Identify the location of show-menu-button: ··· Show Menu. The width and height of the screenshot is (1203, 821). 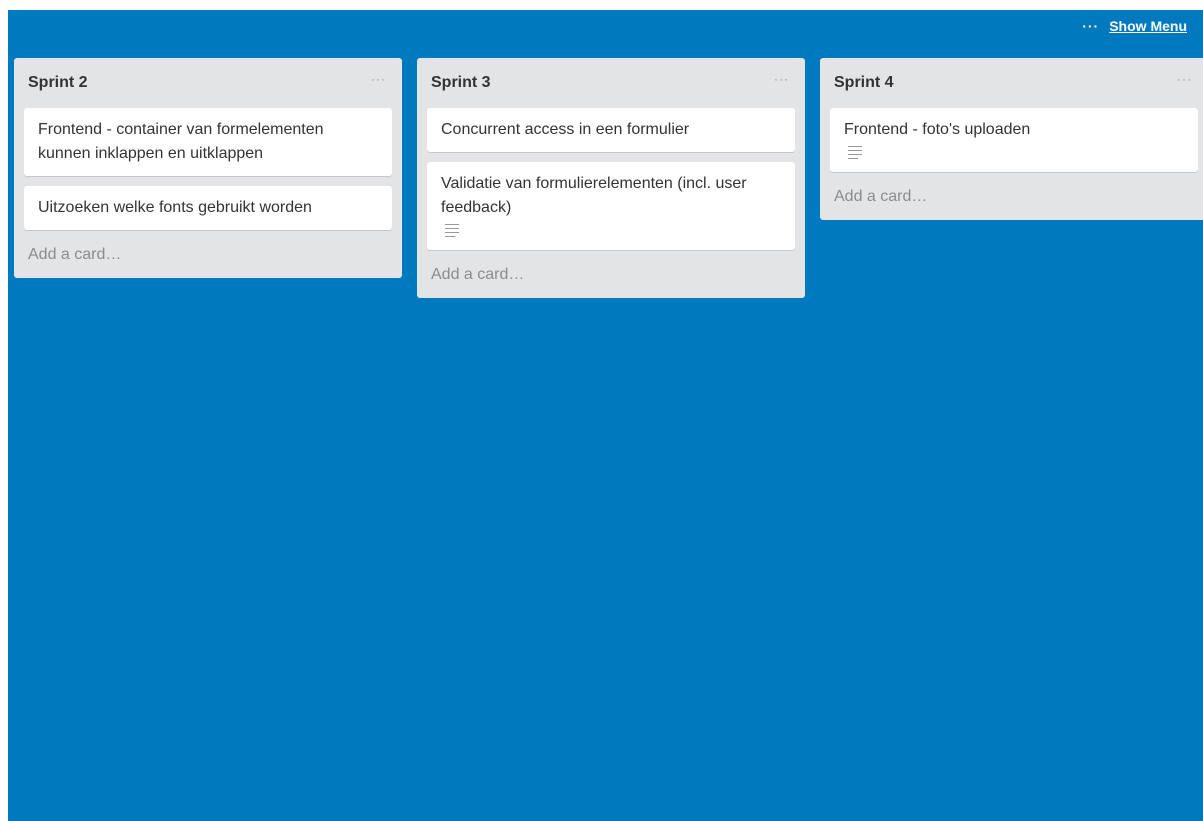
(1134, 26).